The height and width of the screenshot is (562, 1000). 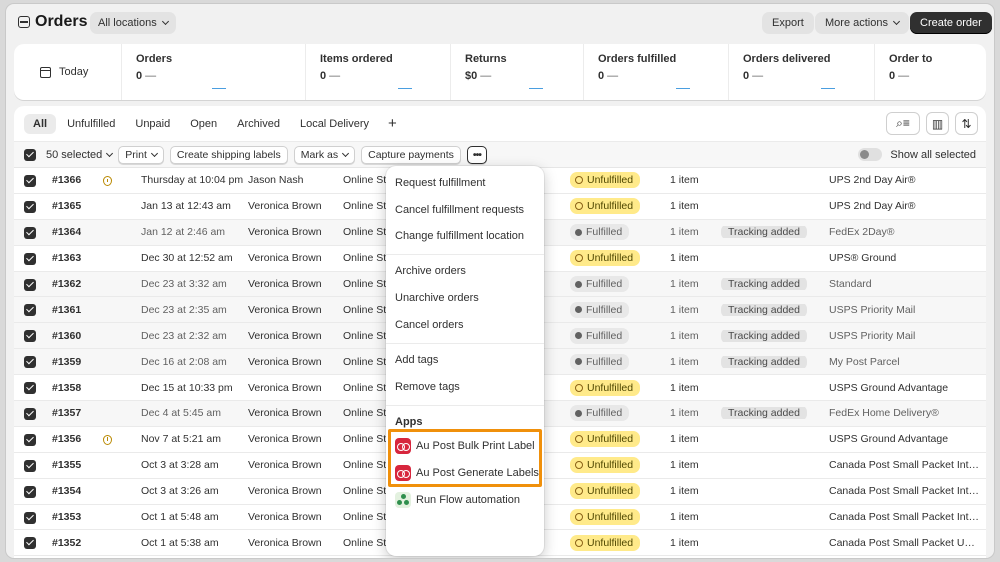 I want to click on sort-button: ⇅, so click(x=966, y=123).